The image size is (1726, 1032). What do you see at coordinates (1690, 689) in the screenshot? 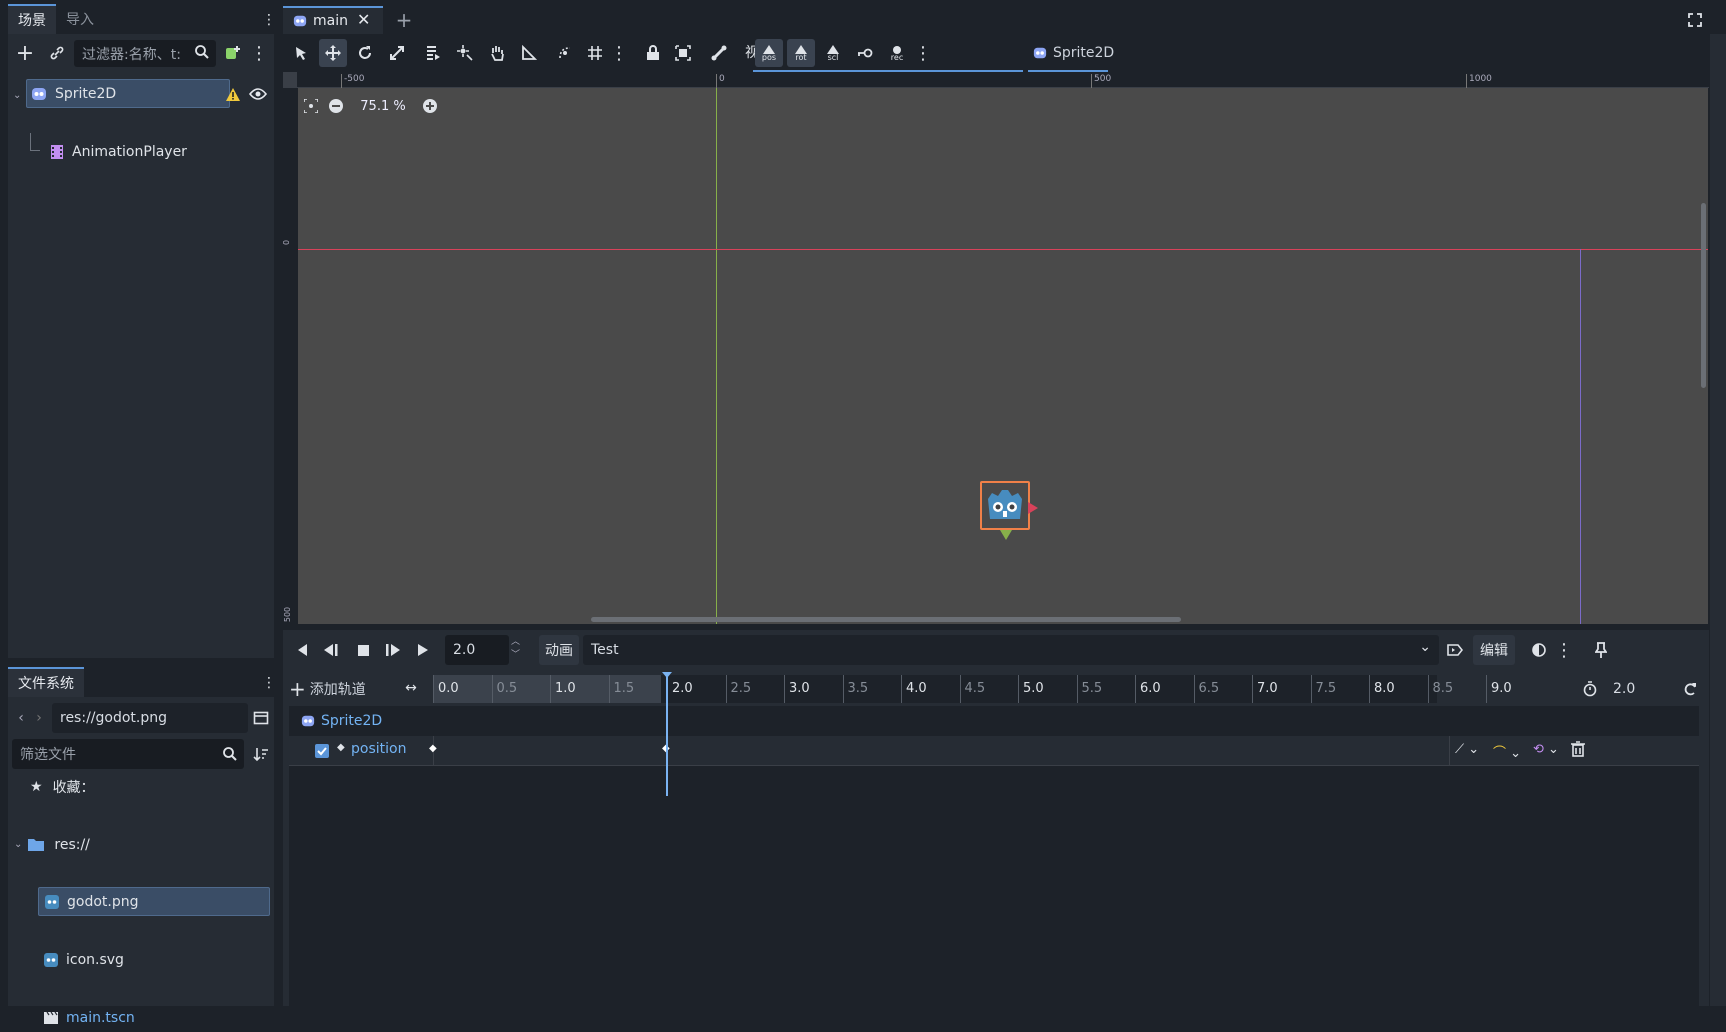
I see `loop-icon` at bounding box center [1690, 689].